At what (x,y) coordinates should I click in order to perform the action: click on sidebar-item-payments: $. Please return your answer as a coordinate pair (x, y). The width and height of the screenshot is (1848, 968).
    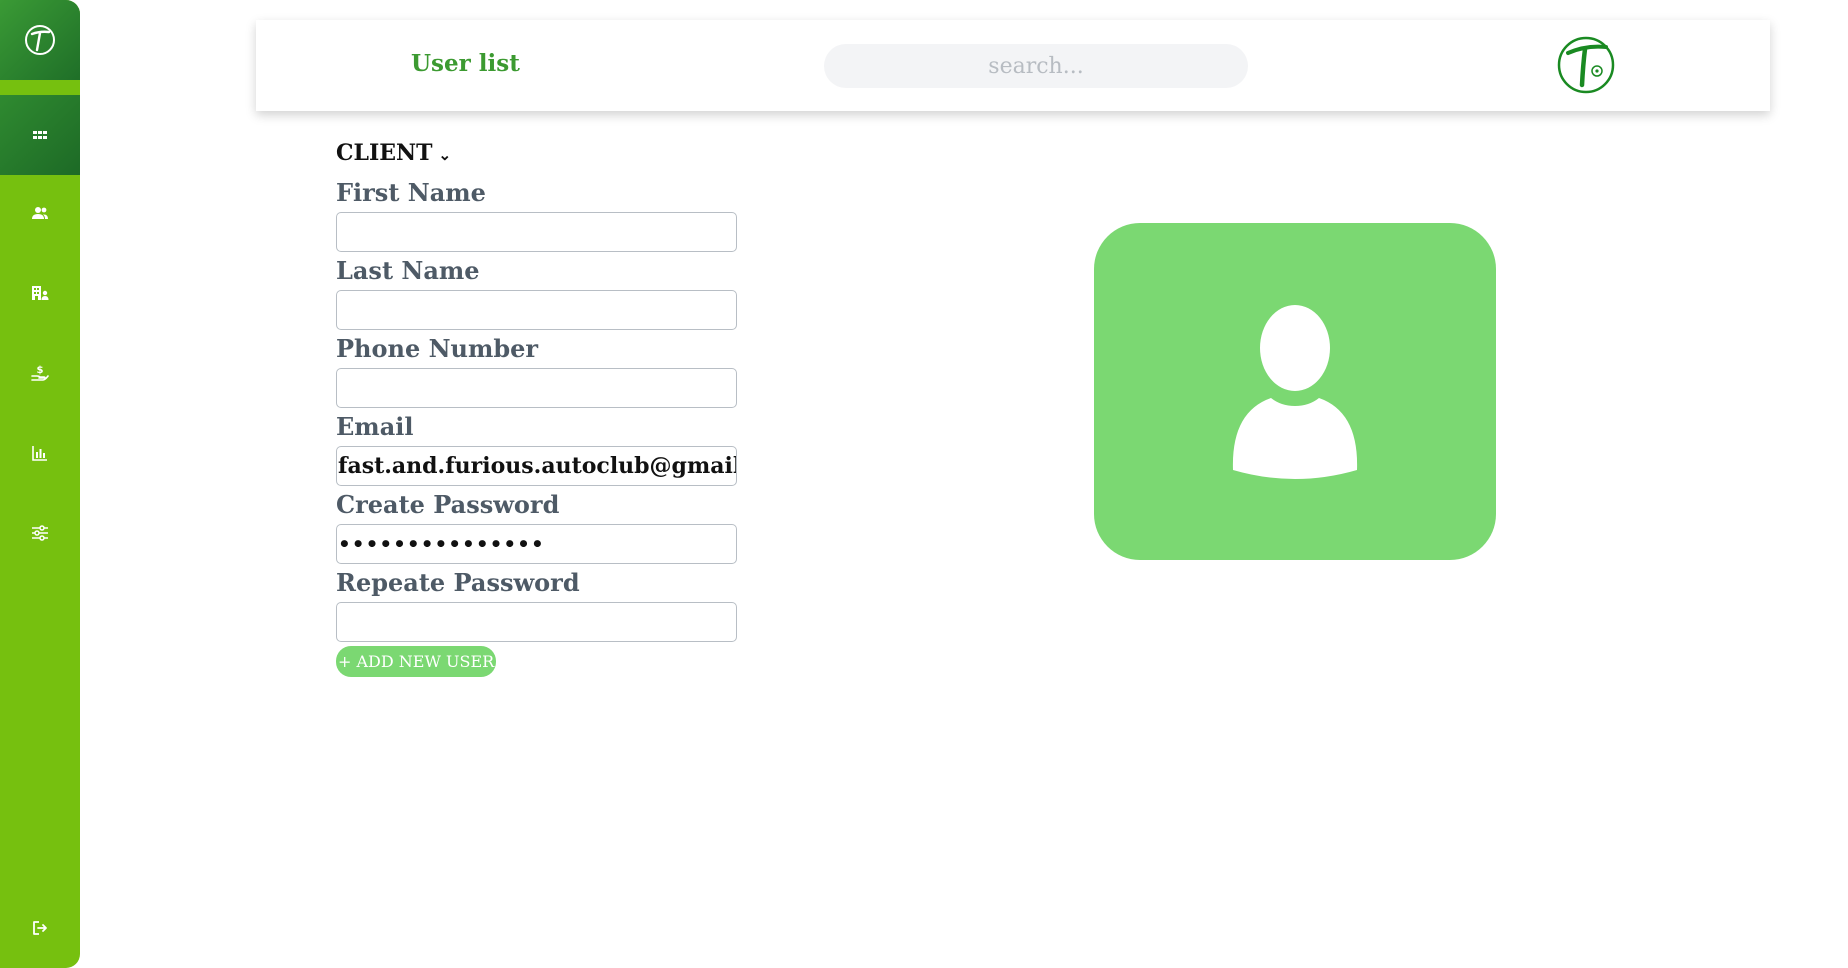
    Looking at the image, I should click on (40, 373).